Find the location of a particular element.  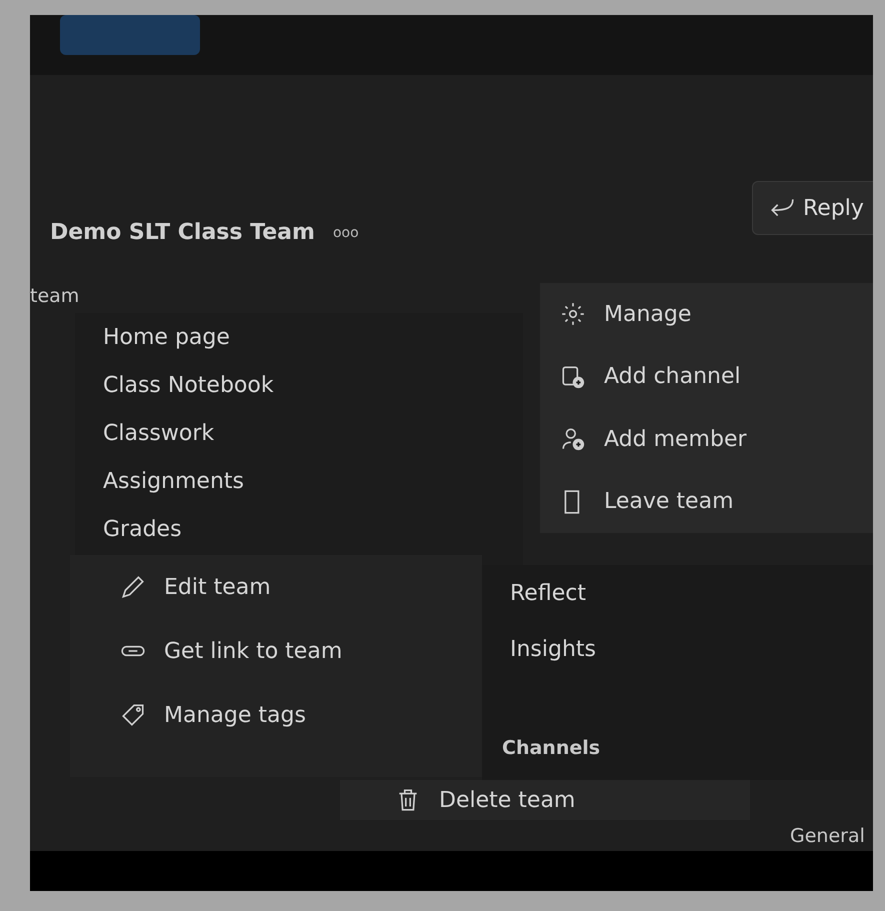

delete-team-item: Delete team is located at coordinates (545, 800).